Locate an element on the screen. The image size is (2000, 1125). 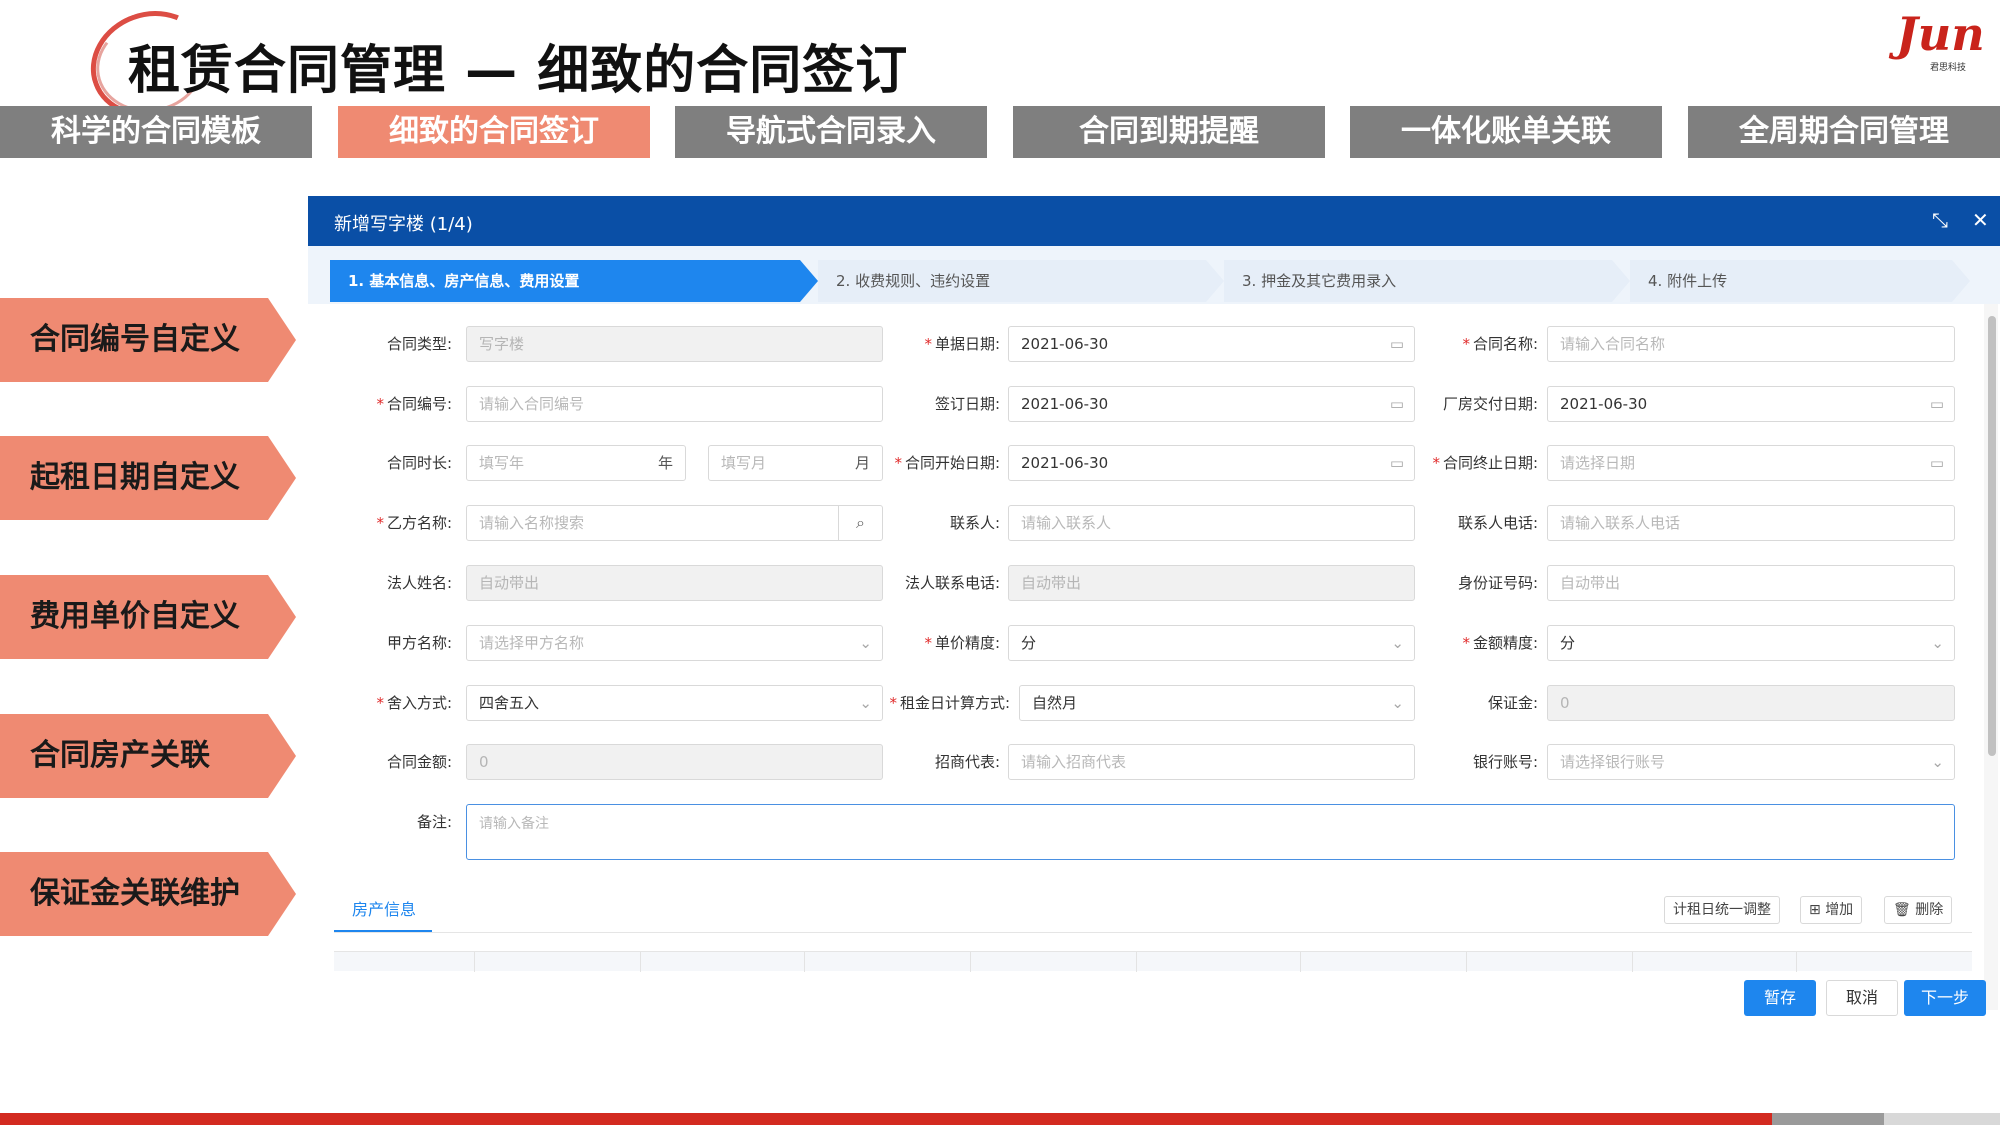
sign-date-label: 签订日期: is located at coordinates (967, 404).